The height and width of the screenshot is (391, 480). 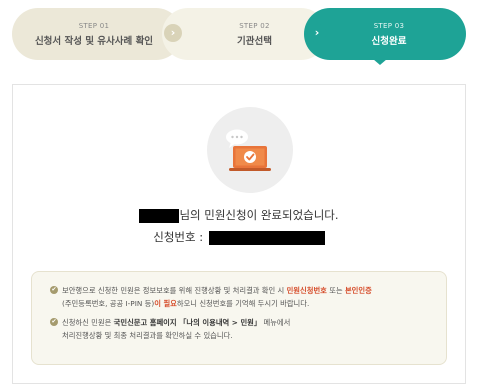 What do you see at coordinates (88, 322) in the screenshot?
I see `notice-text: 신청하신 민원은` at bounding box center [88, 322].